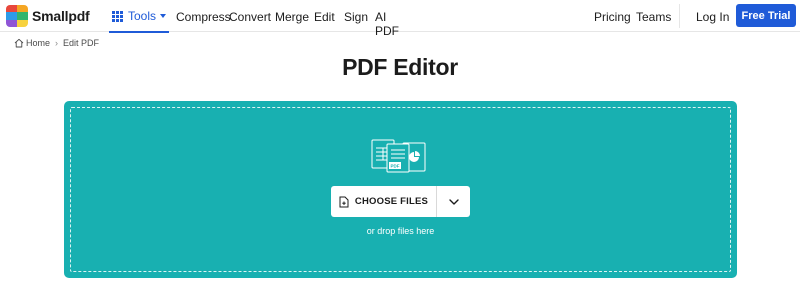  I want to click on free-trial-button: Free Trial, so click(766, 15).